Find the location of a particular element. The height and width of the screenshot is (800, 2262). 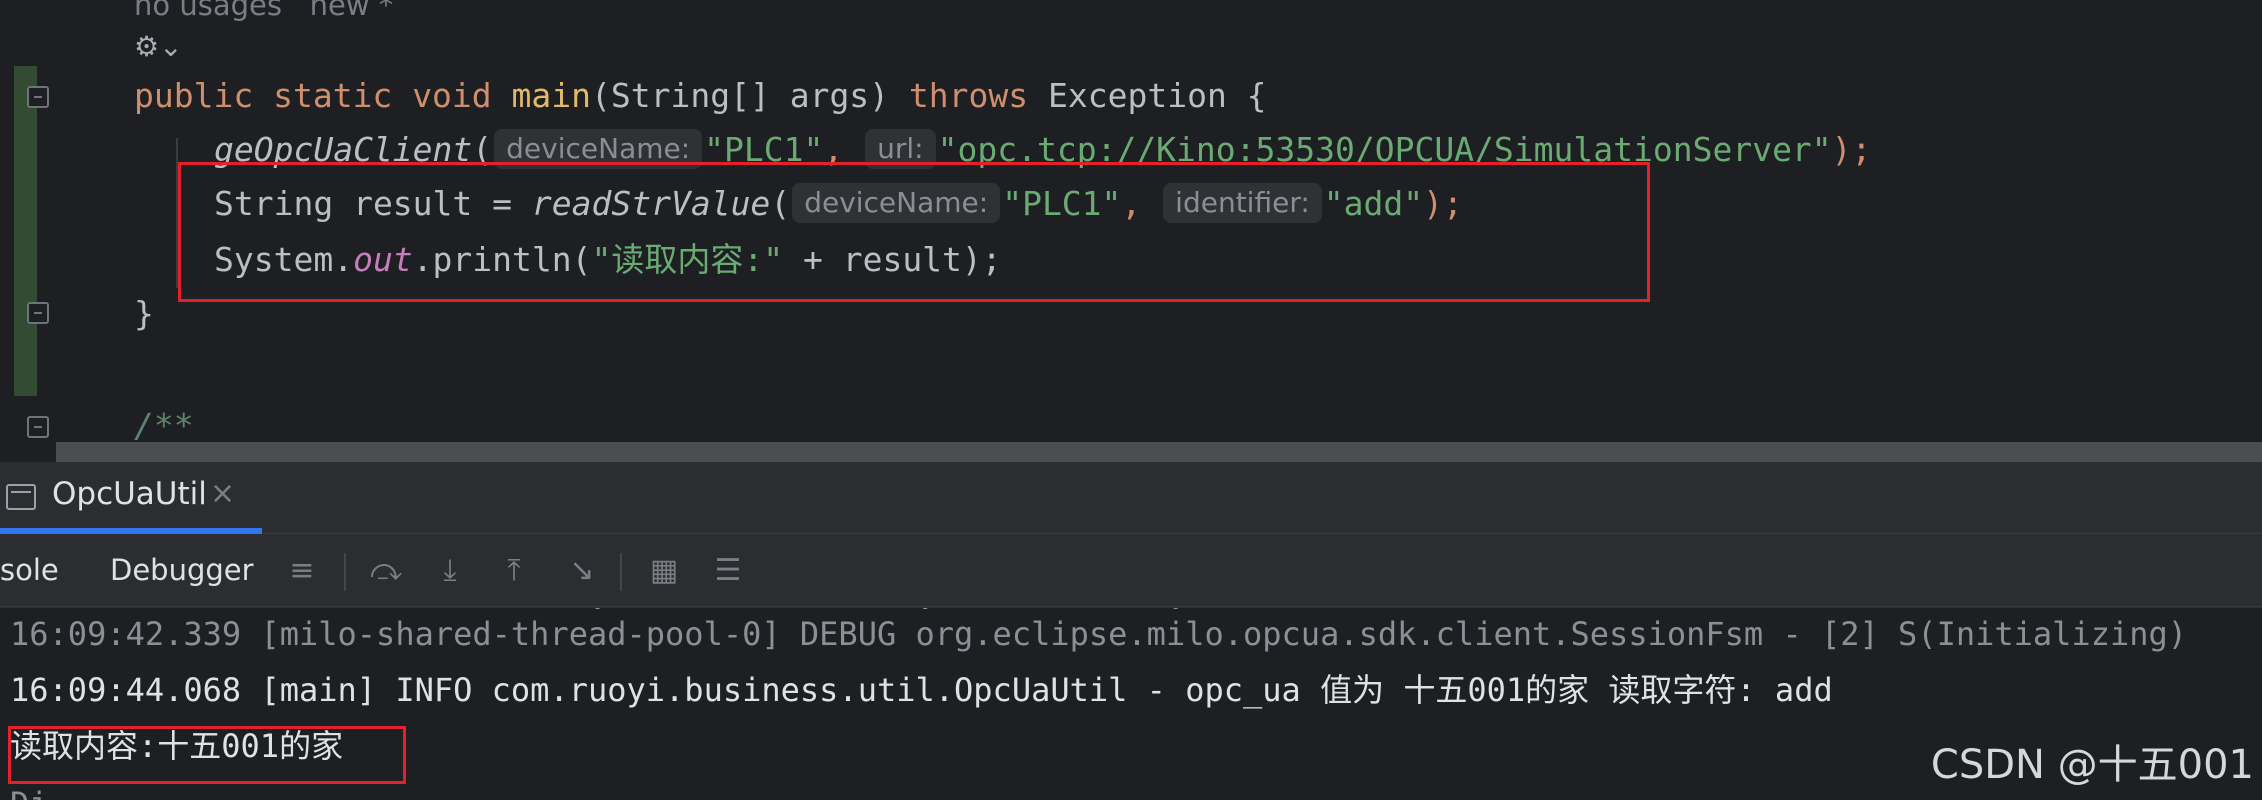

ai-agent-icon: ⚙⌄ is located at coordinates (158, 46).